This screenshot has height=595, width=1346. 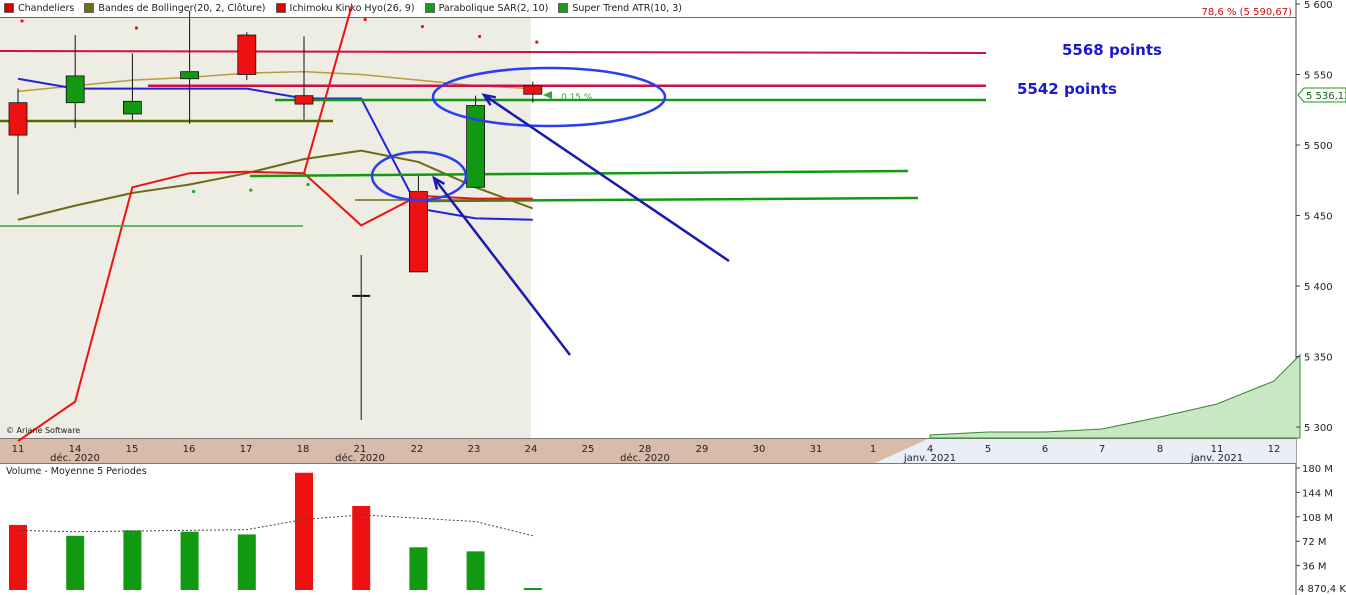 I want to click on x-tick-label: 11, so click(x=18, y=449).